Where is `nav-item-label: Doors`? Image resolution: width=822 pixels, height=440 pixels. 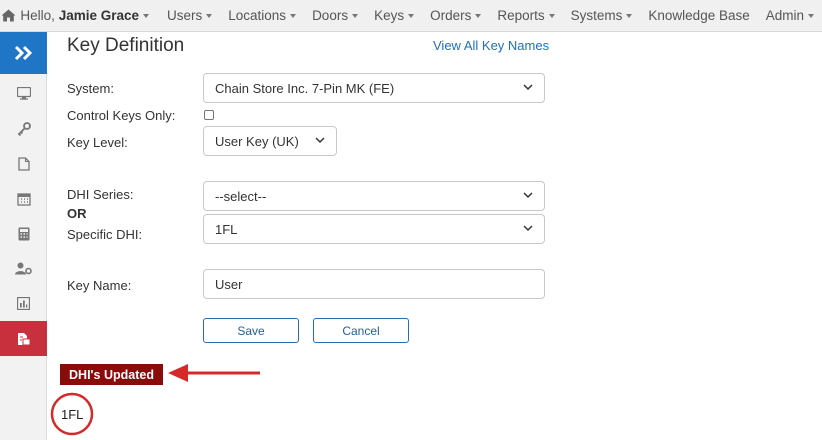 nav-item-label: Doors is located at coordinates (330, 15).